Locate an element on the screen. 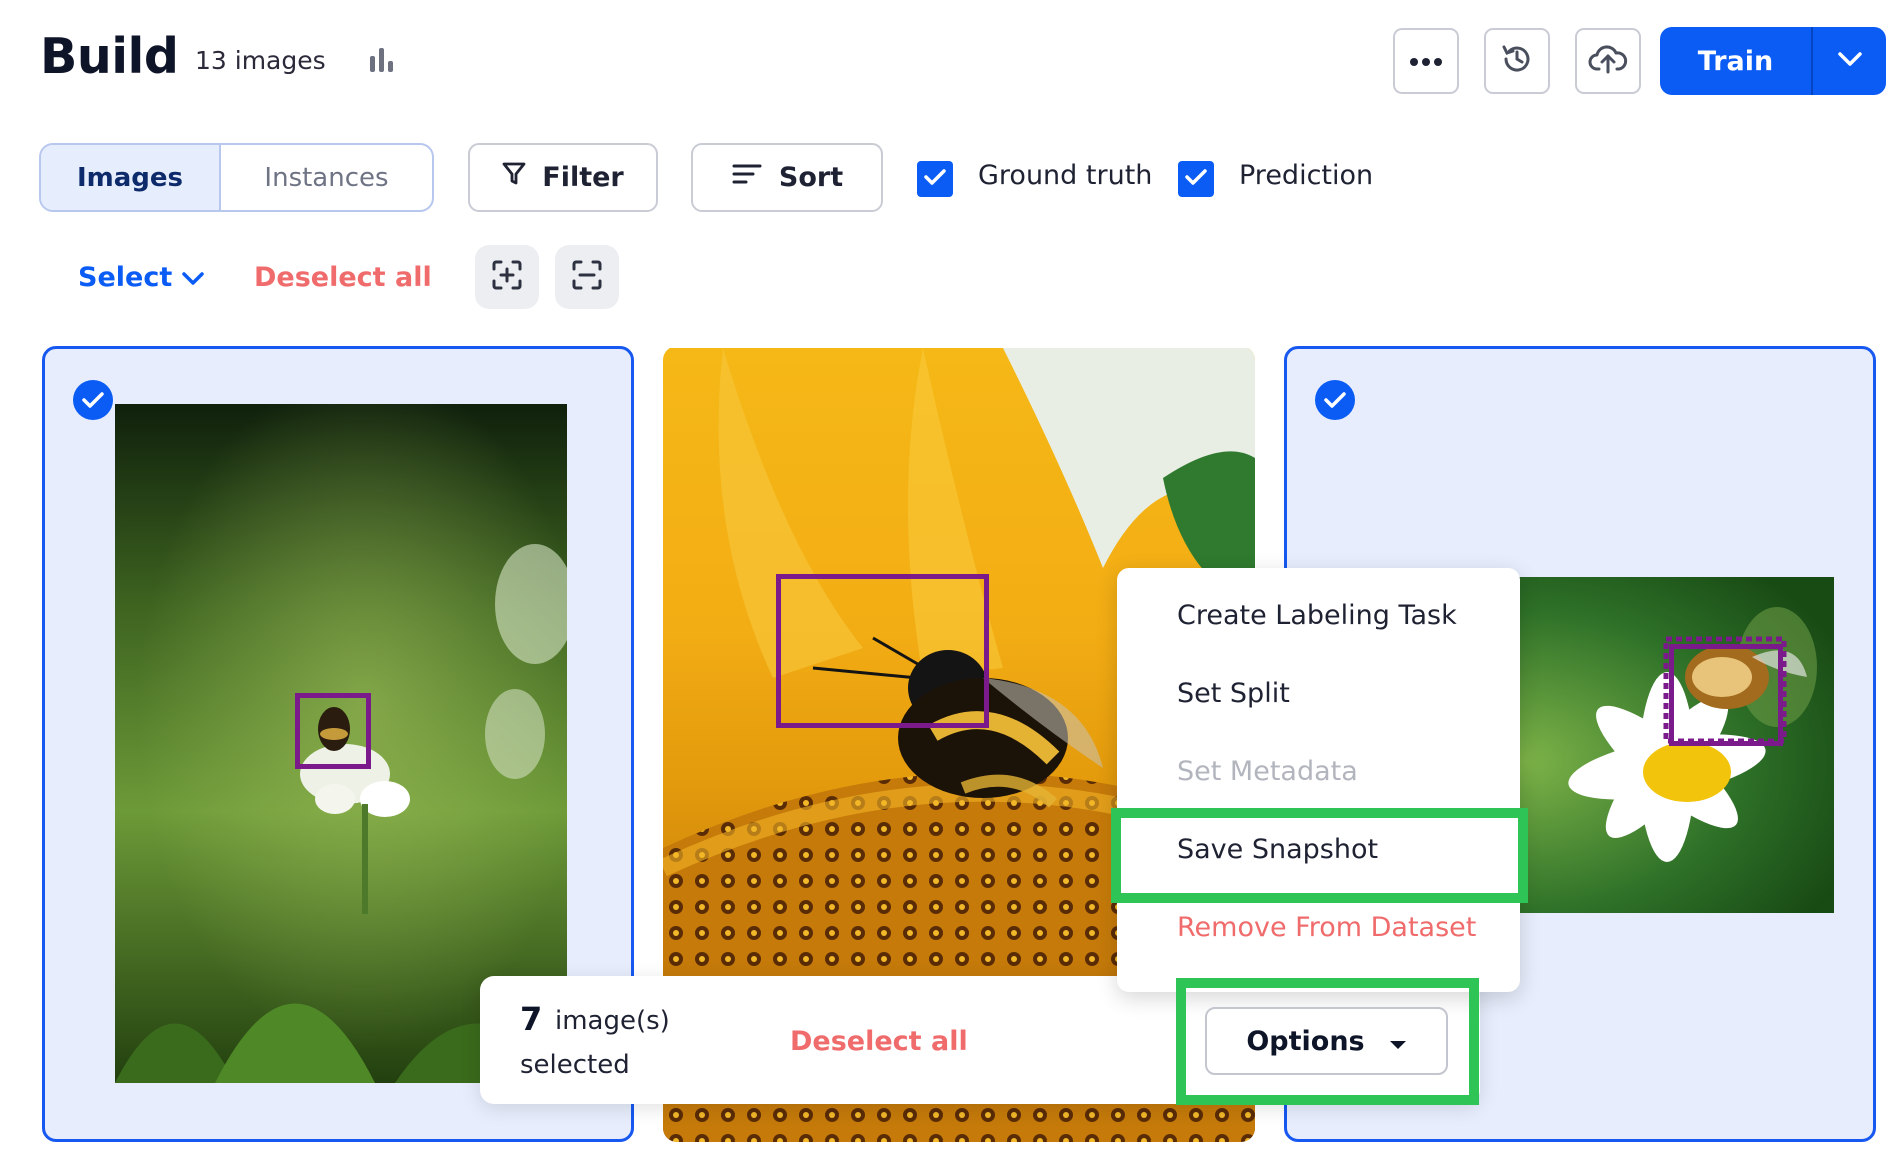 This screenshot has width=1903, height=1149. focus-plus-icon is located at coordinates (507, 277).